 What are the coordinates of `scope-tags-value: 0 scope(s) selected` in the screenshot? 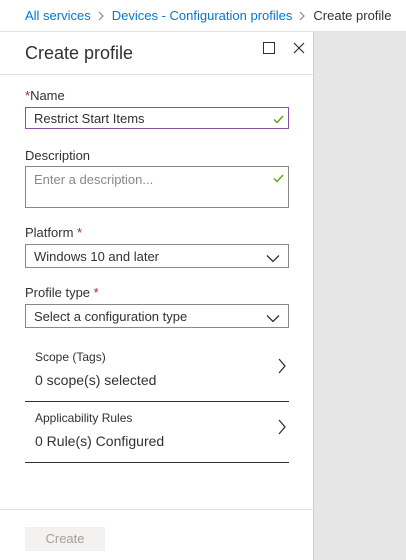 It's located at (96, 380).